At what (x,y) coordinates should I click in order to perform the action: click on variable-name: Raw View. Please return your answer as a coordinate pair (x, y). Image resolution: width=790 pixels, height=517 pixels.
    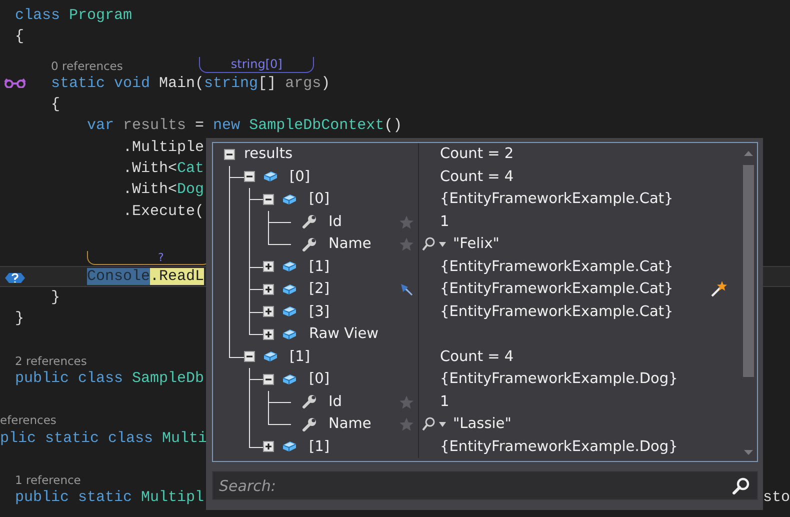
    Looking at the image, I should click on (344, 334).